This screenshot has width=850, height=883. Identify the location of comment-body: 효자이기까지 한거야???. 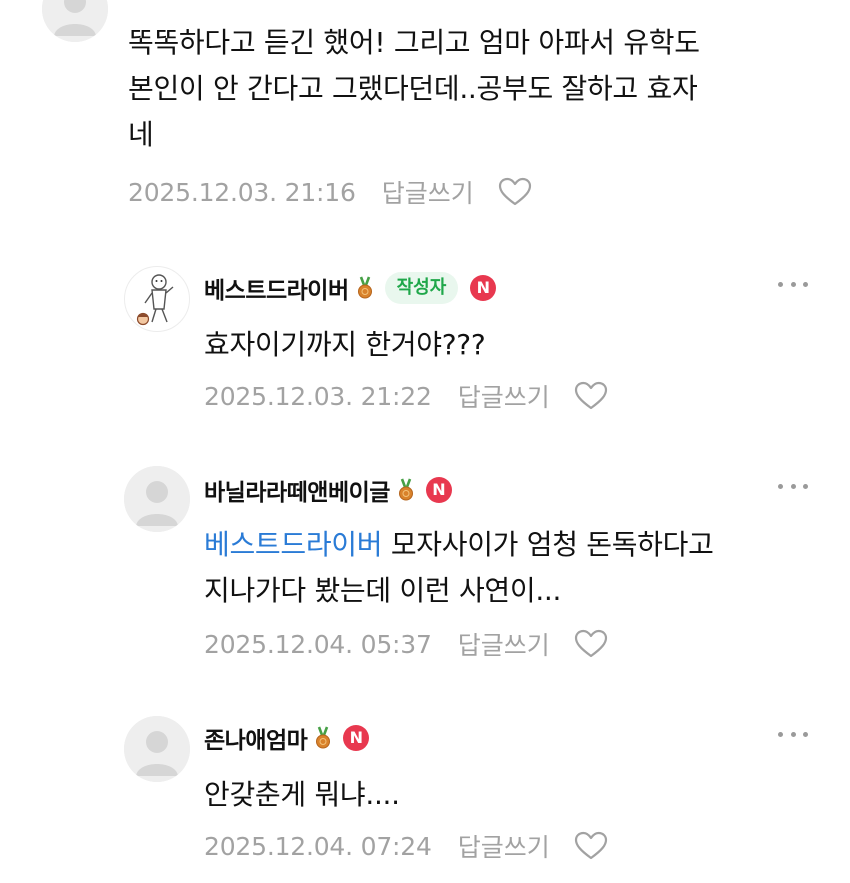
(345, 345).